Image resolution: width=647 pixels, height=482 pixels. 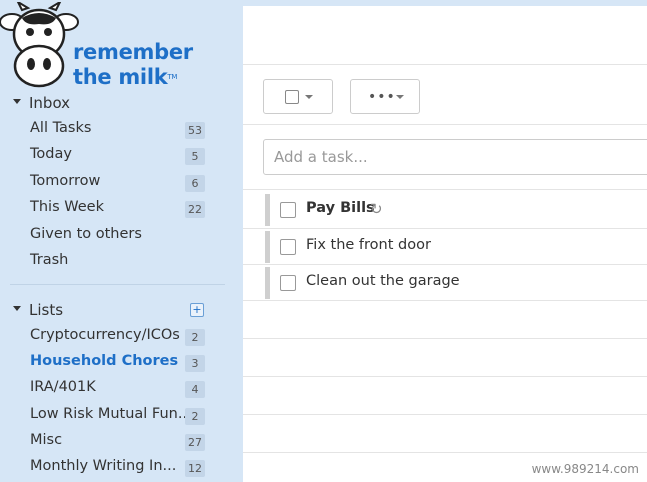 What do you see at coordinates (445, 189) in the screenshot?
I see `list-divider` at bounding box center [445, 189].